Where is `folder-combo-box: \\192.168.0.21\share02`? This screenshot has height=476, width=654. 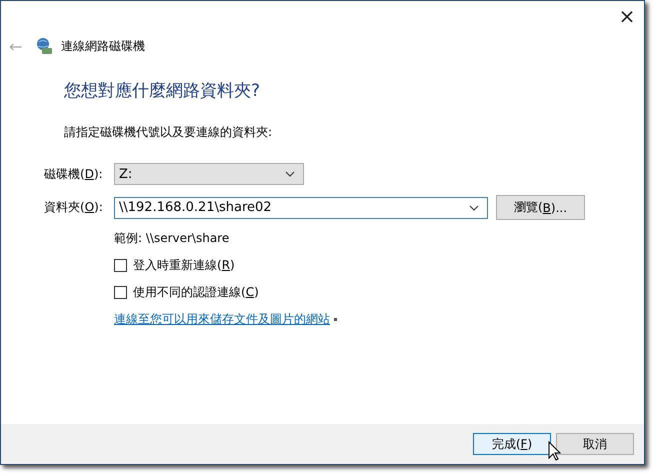 folder-combo-box: \\192.168.0.21\share02 is located at coordinates (301, 207).